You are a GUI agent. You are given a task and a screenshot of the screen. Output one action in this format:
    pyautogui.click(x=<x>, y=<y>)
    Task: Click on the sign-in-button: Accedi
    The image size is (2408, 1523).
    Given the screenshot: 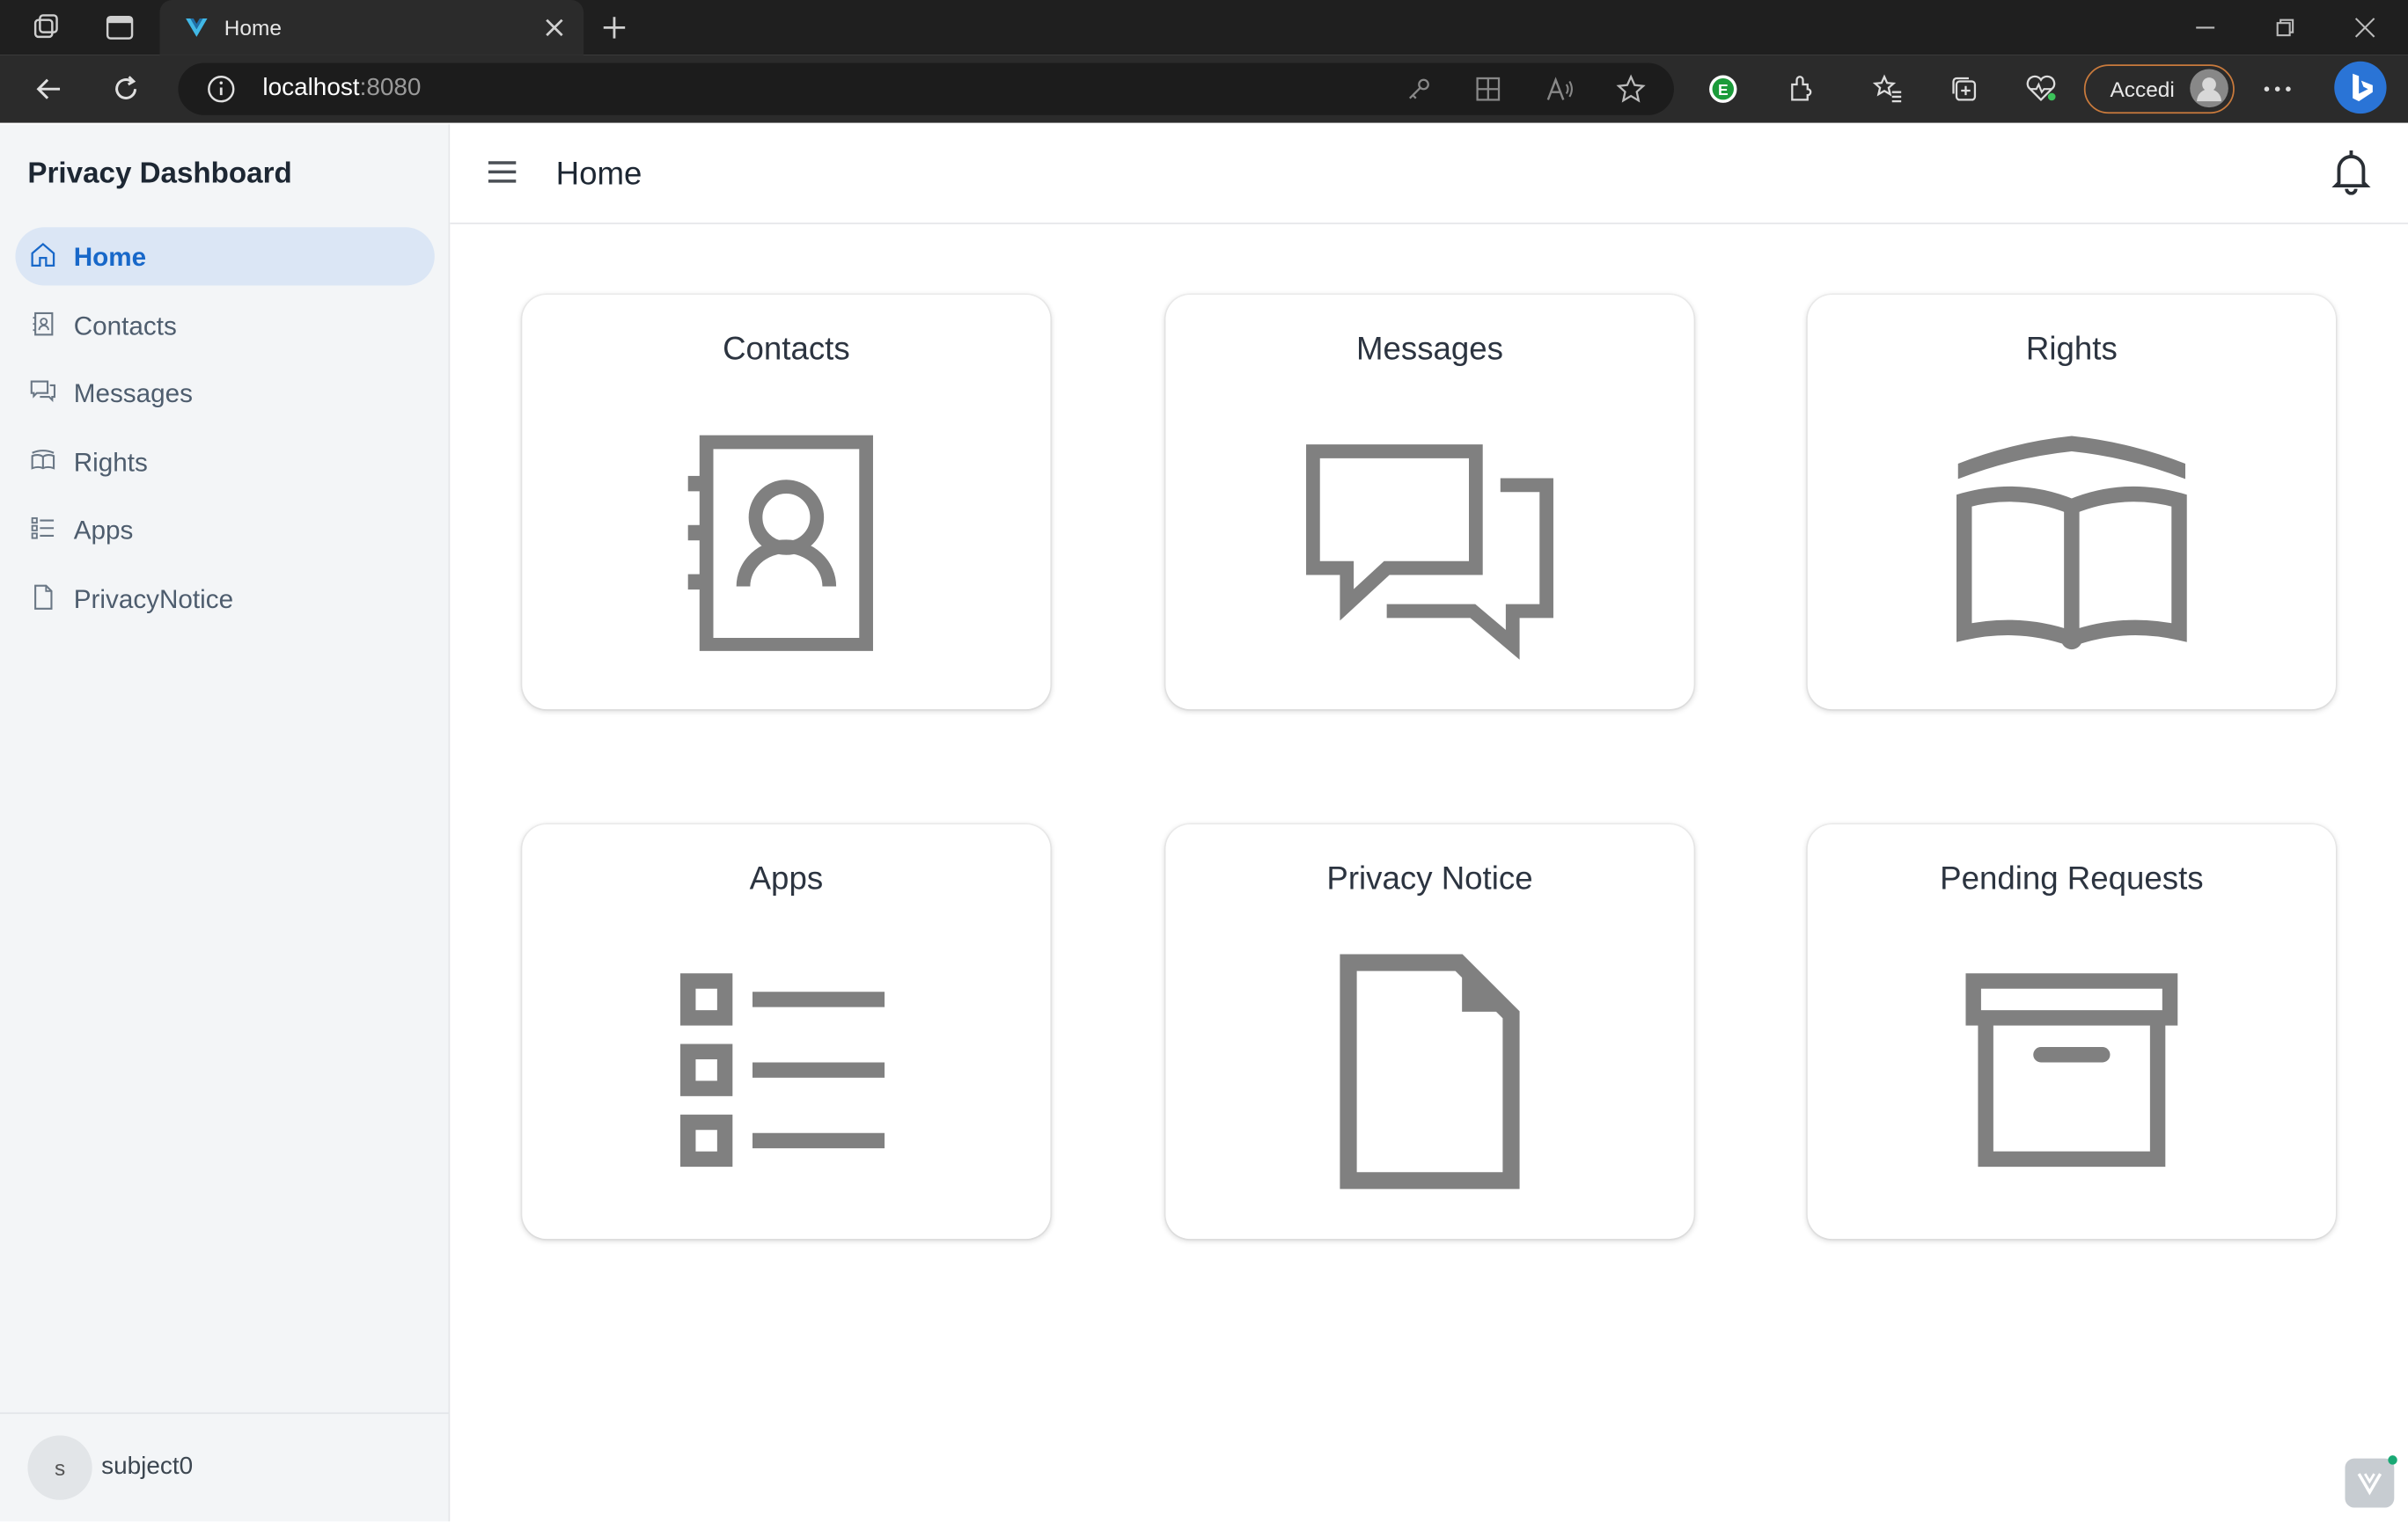 What is the action you would take?
    pyautogui.click(x=2159, y=89)
    